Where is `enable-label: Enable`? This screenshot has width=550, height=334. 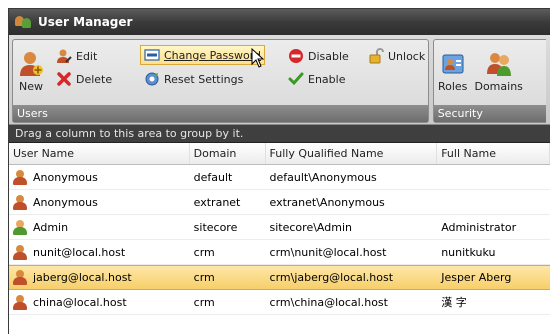 enable-label: Enable is located at coordinates (327, 79).